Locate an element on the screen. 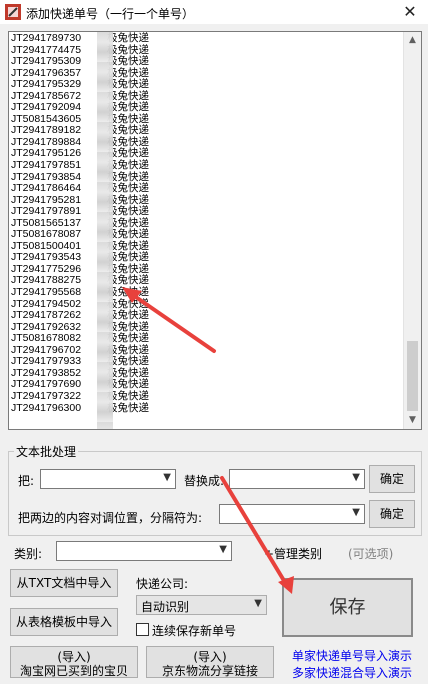 The image size is (428, 684). arrow-to-save is located at coordinates (254, 531).